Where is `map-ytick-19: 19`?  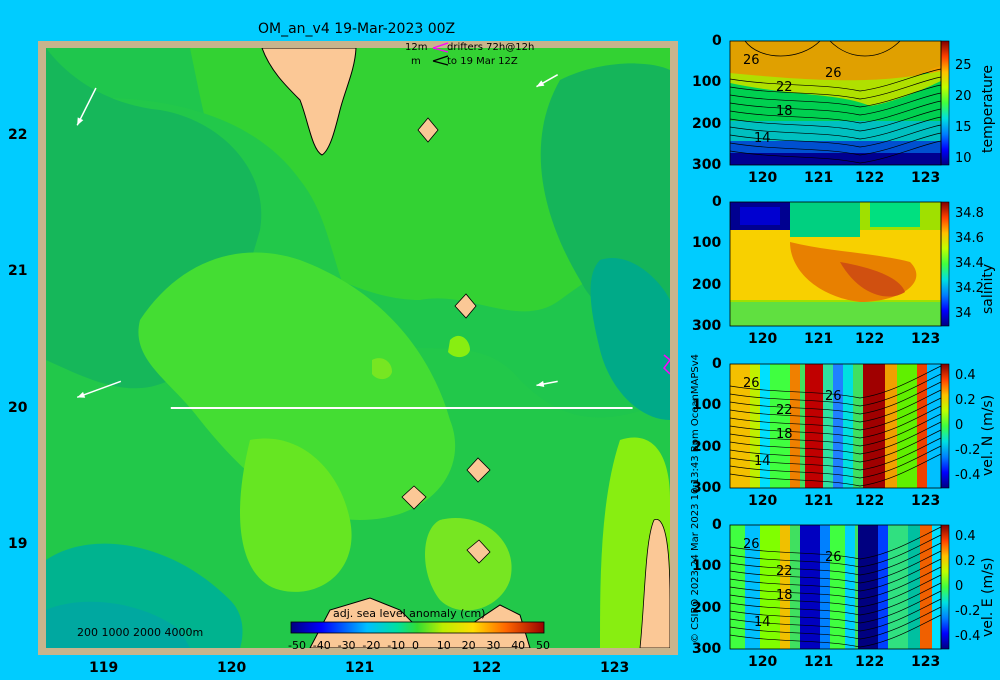
map-ytick-19: 19 is located at coordinates (18, 544).